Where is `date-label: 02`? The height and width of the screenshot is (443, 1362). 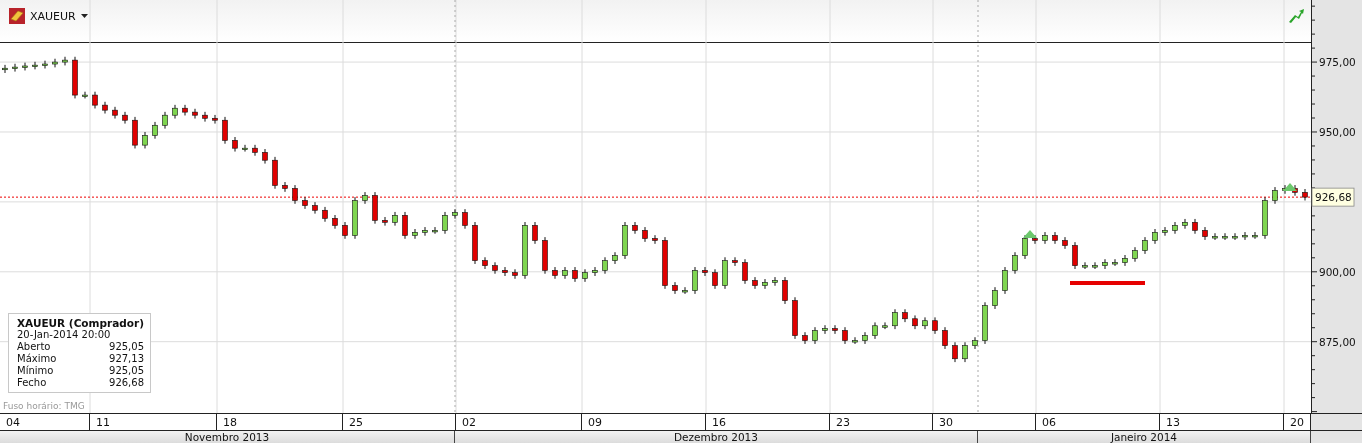 date-label: 02 is located at coordinates (519, 422).